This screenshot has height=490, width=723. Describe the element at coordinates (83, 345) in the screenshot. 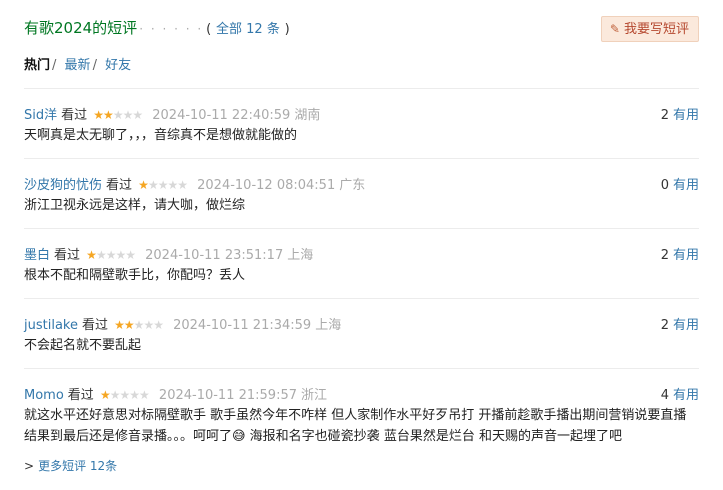

I see `comment-text: 不会起名就不要乱起` at that location.